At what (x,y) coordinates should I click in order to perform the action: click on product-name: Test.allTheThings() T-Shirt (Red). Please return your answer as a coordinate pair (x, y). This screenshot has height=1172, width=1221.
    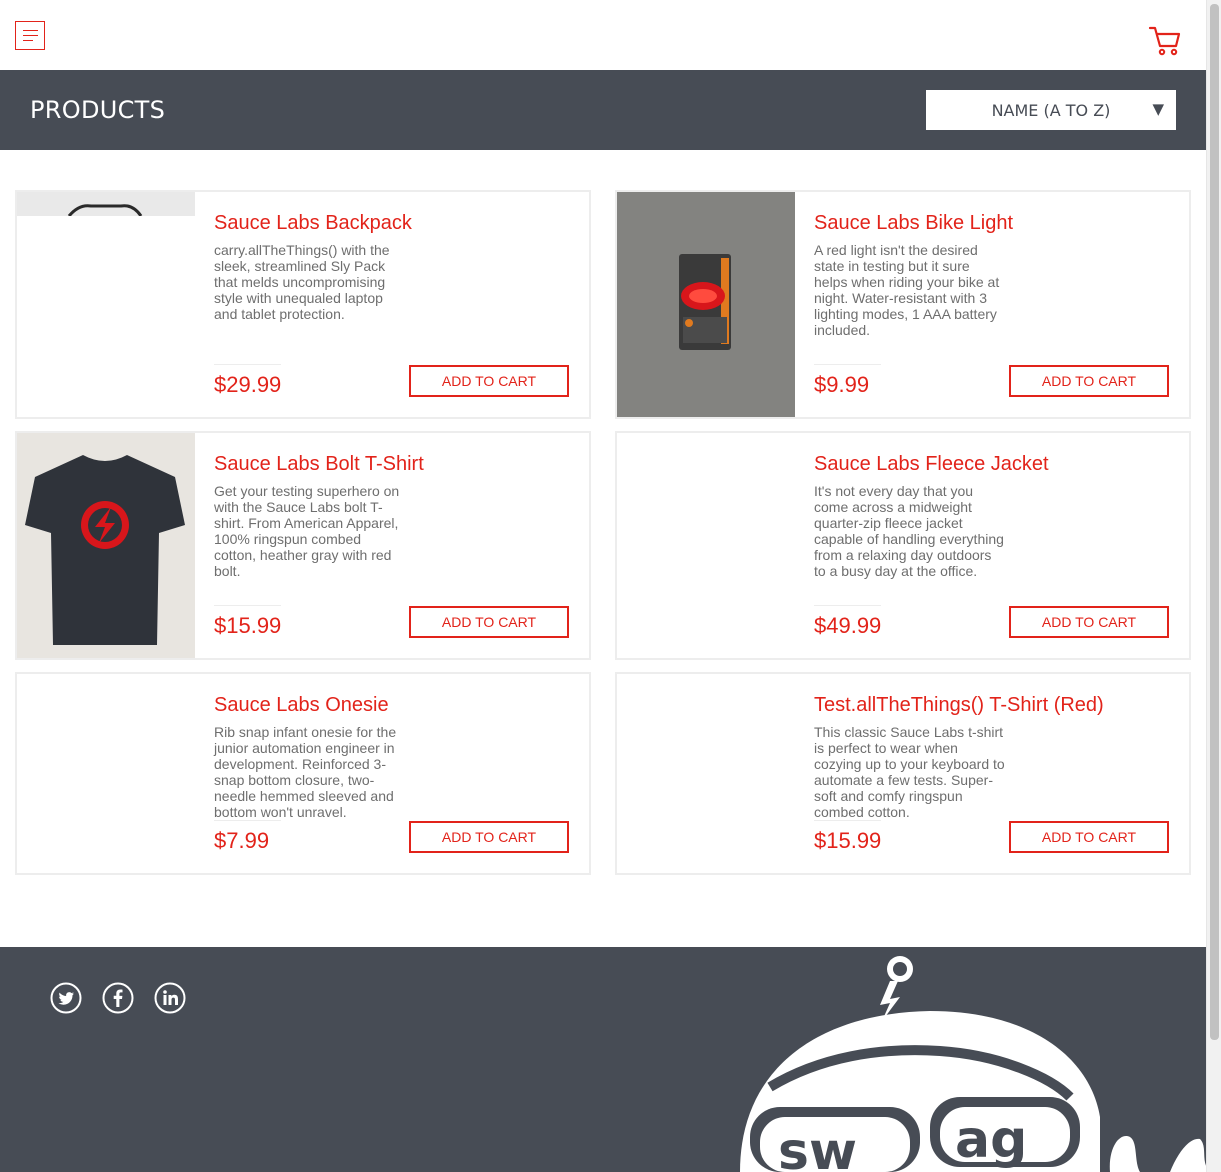
    Looking at the image, I should click on (959, 705).